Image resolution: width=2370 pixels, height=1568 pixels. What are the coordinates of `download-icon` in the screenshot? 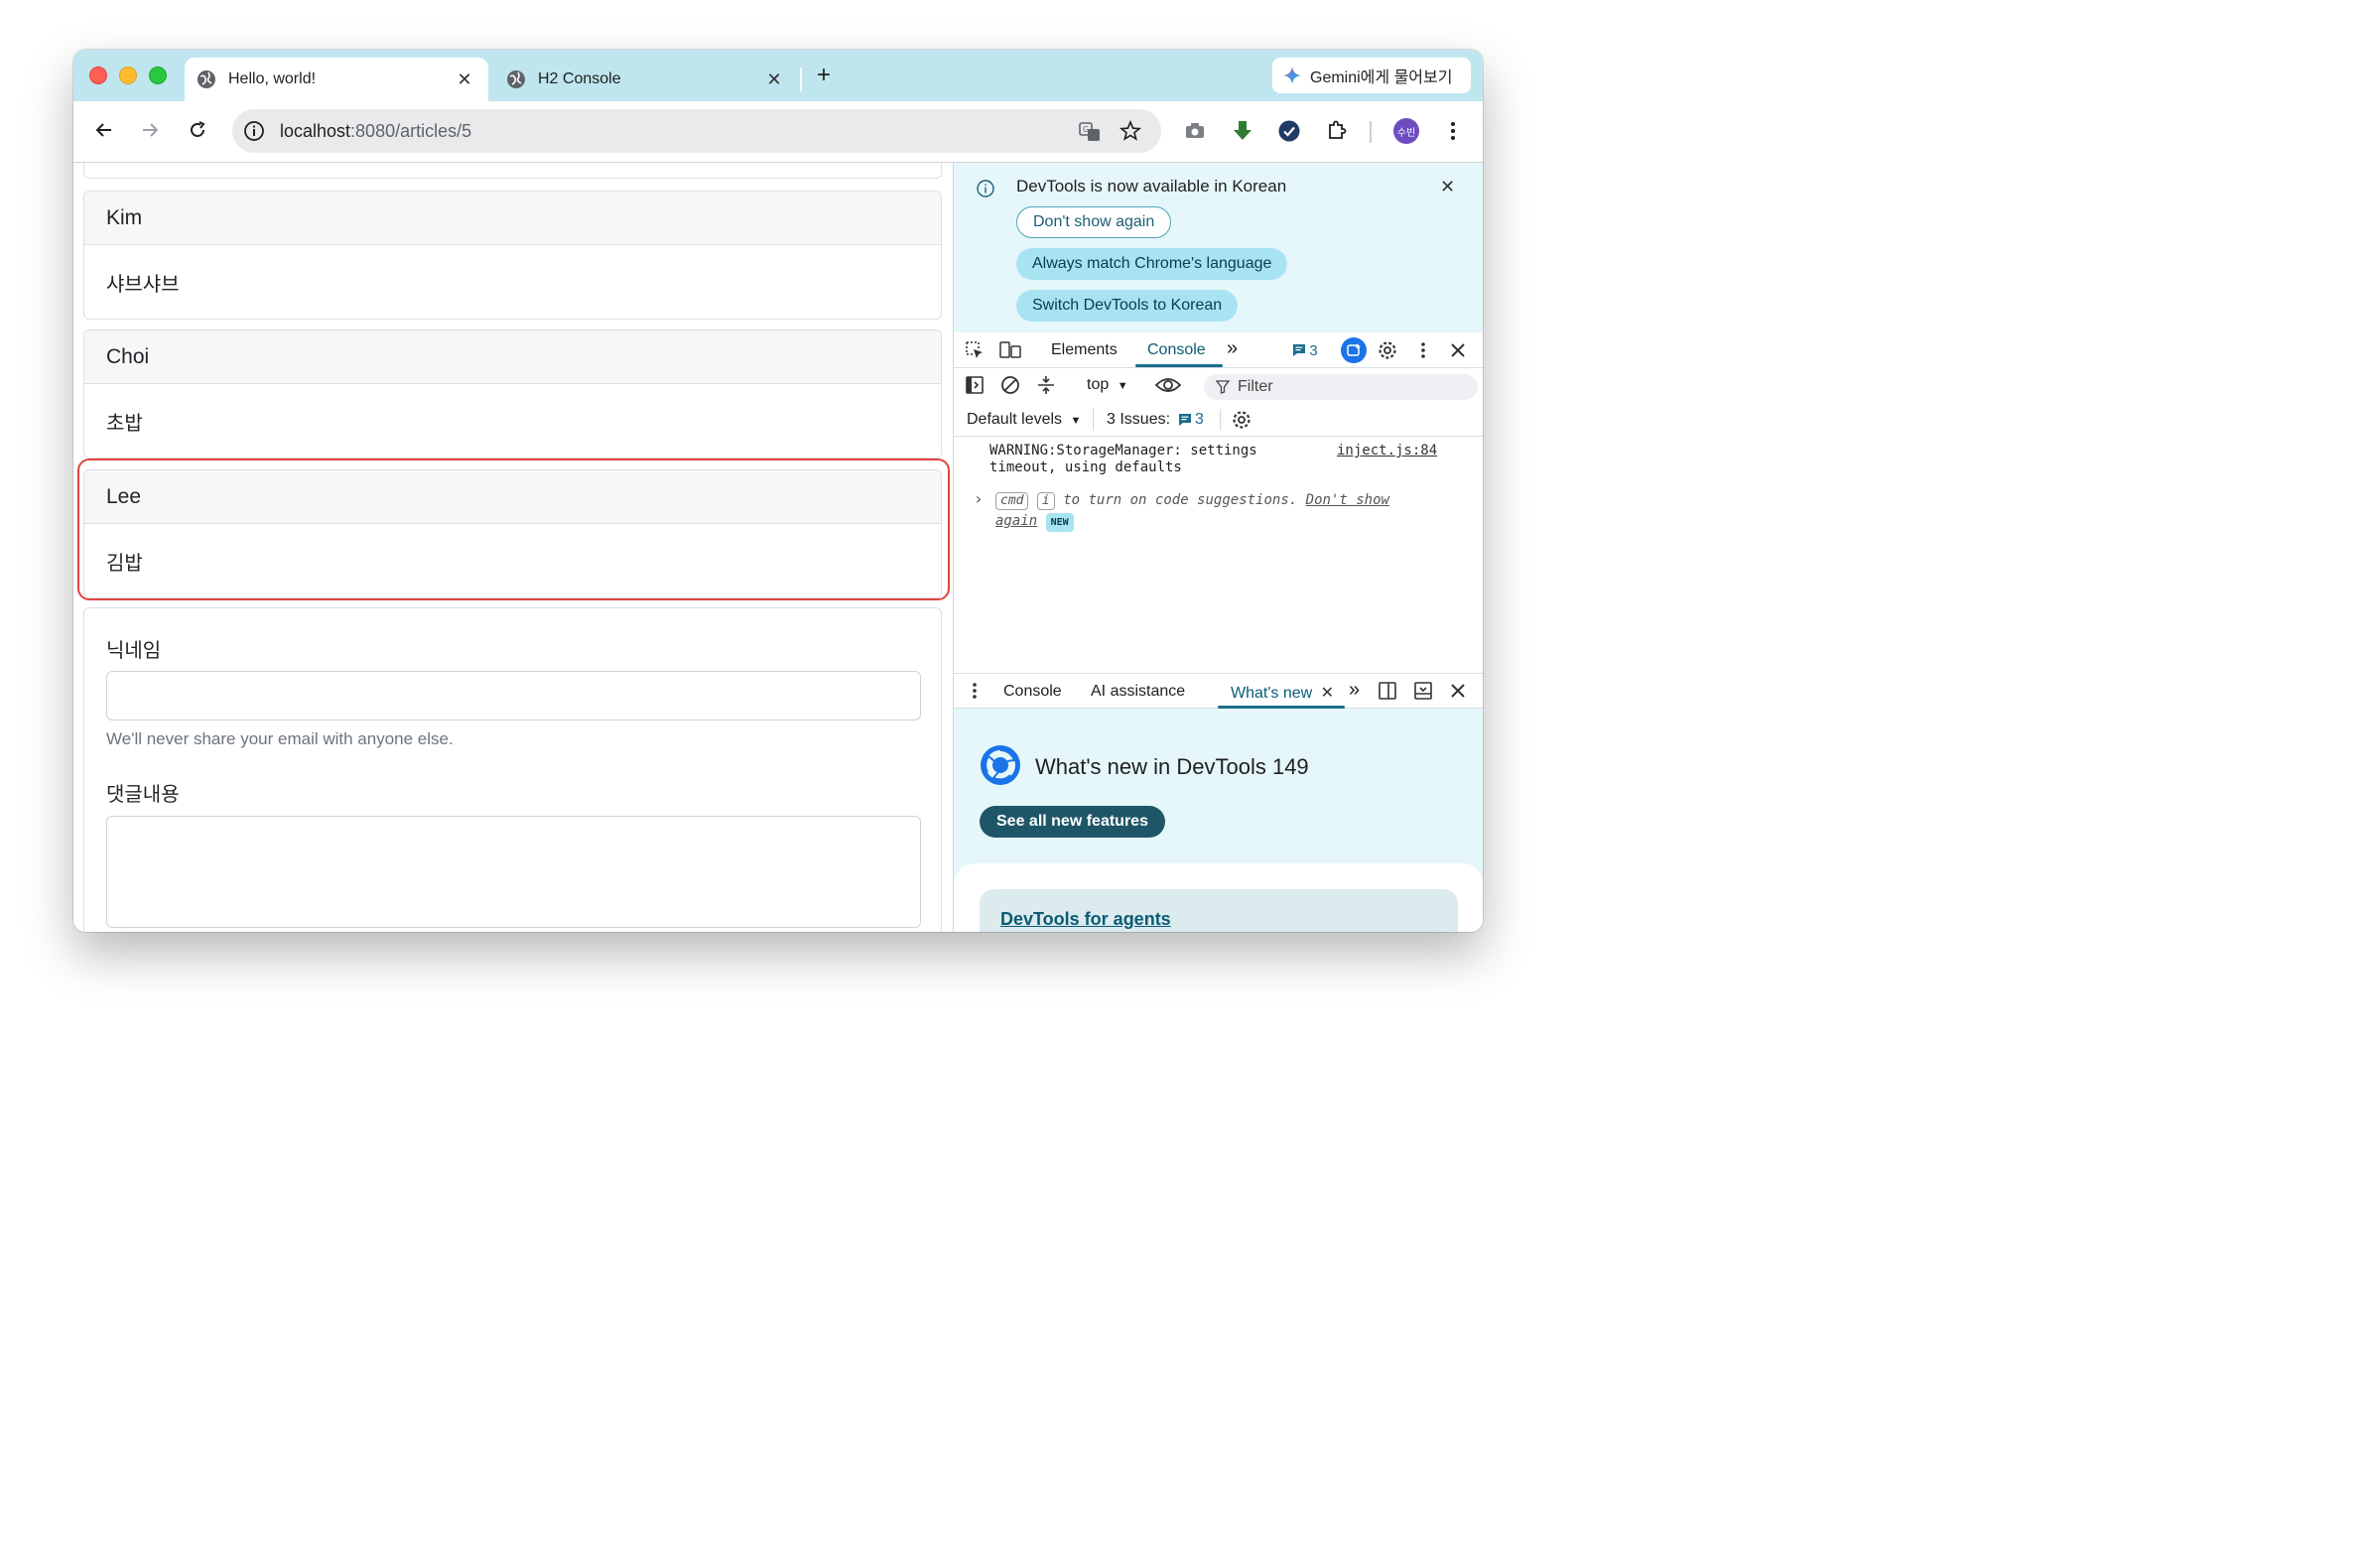 It's located at (1243, 131).